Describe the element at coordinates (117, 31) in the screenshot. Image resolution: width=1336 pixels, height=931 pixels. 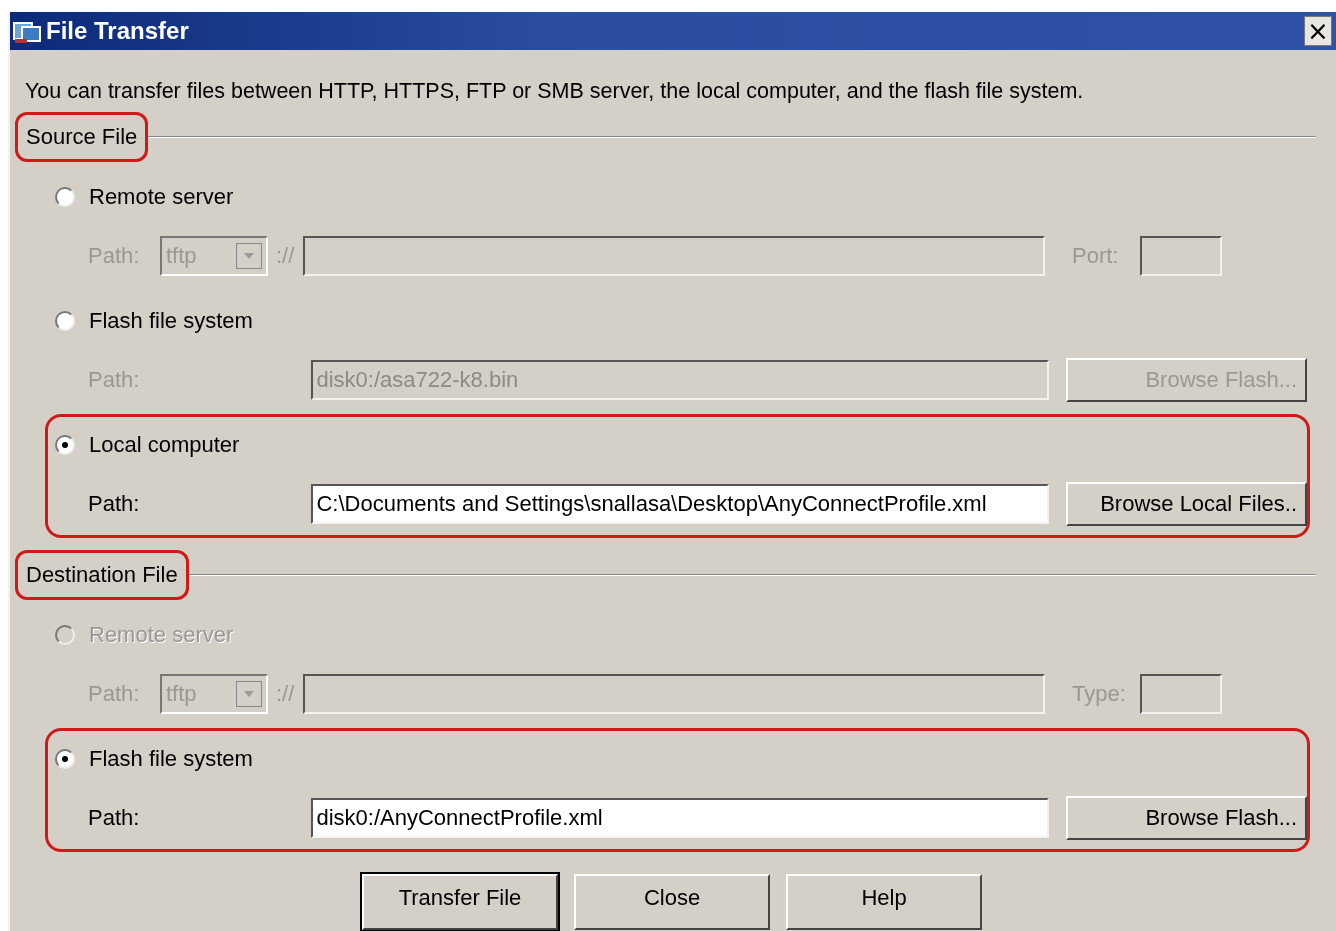
I see `window-title: File Transfer` at that location.